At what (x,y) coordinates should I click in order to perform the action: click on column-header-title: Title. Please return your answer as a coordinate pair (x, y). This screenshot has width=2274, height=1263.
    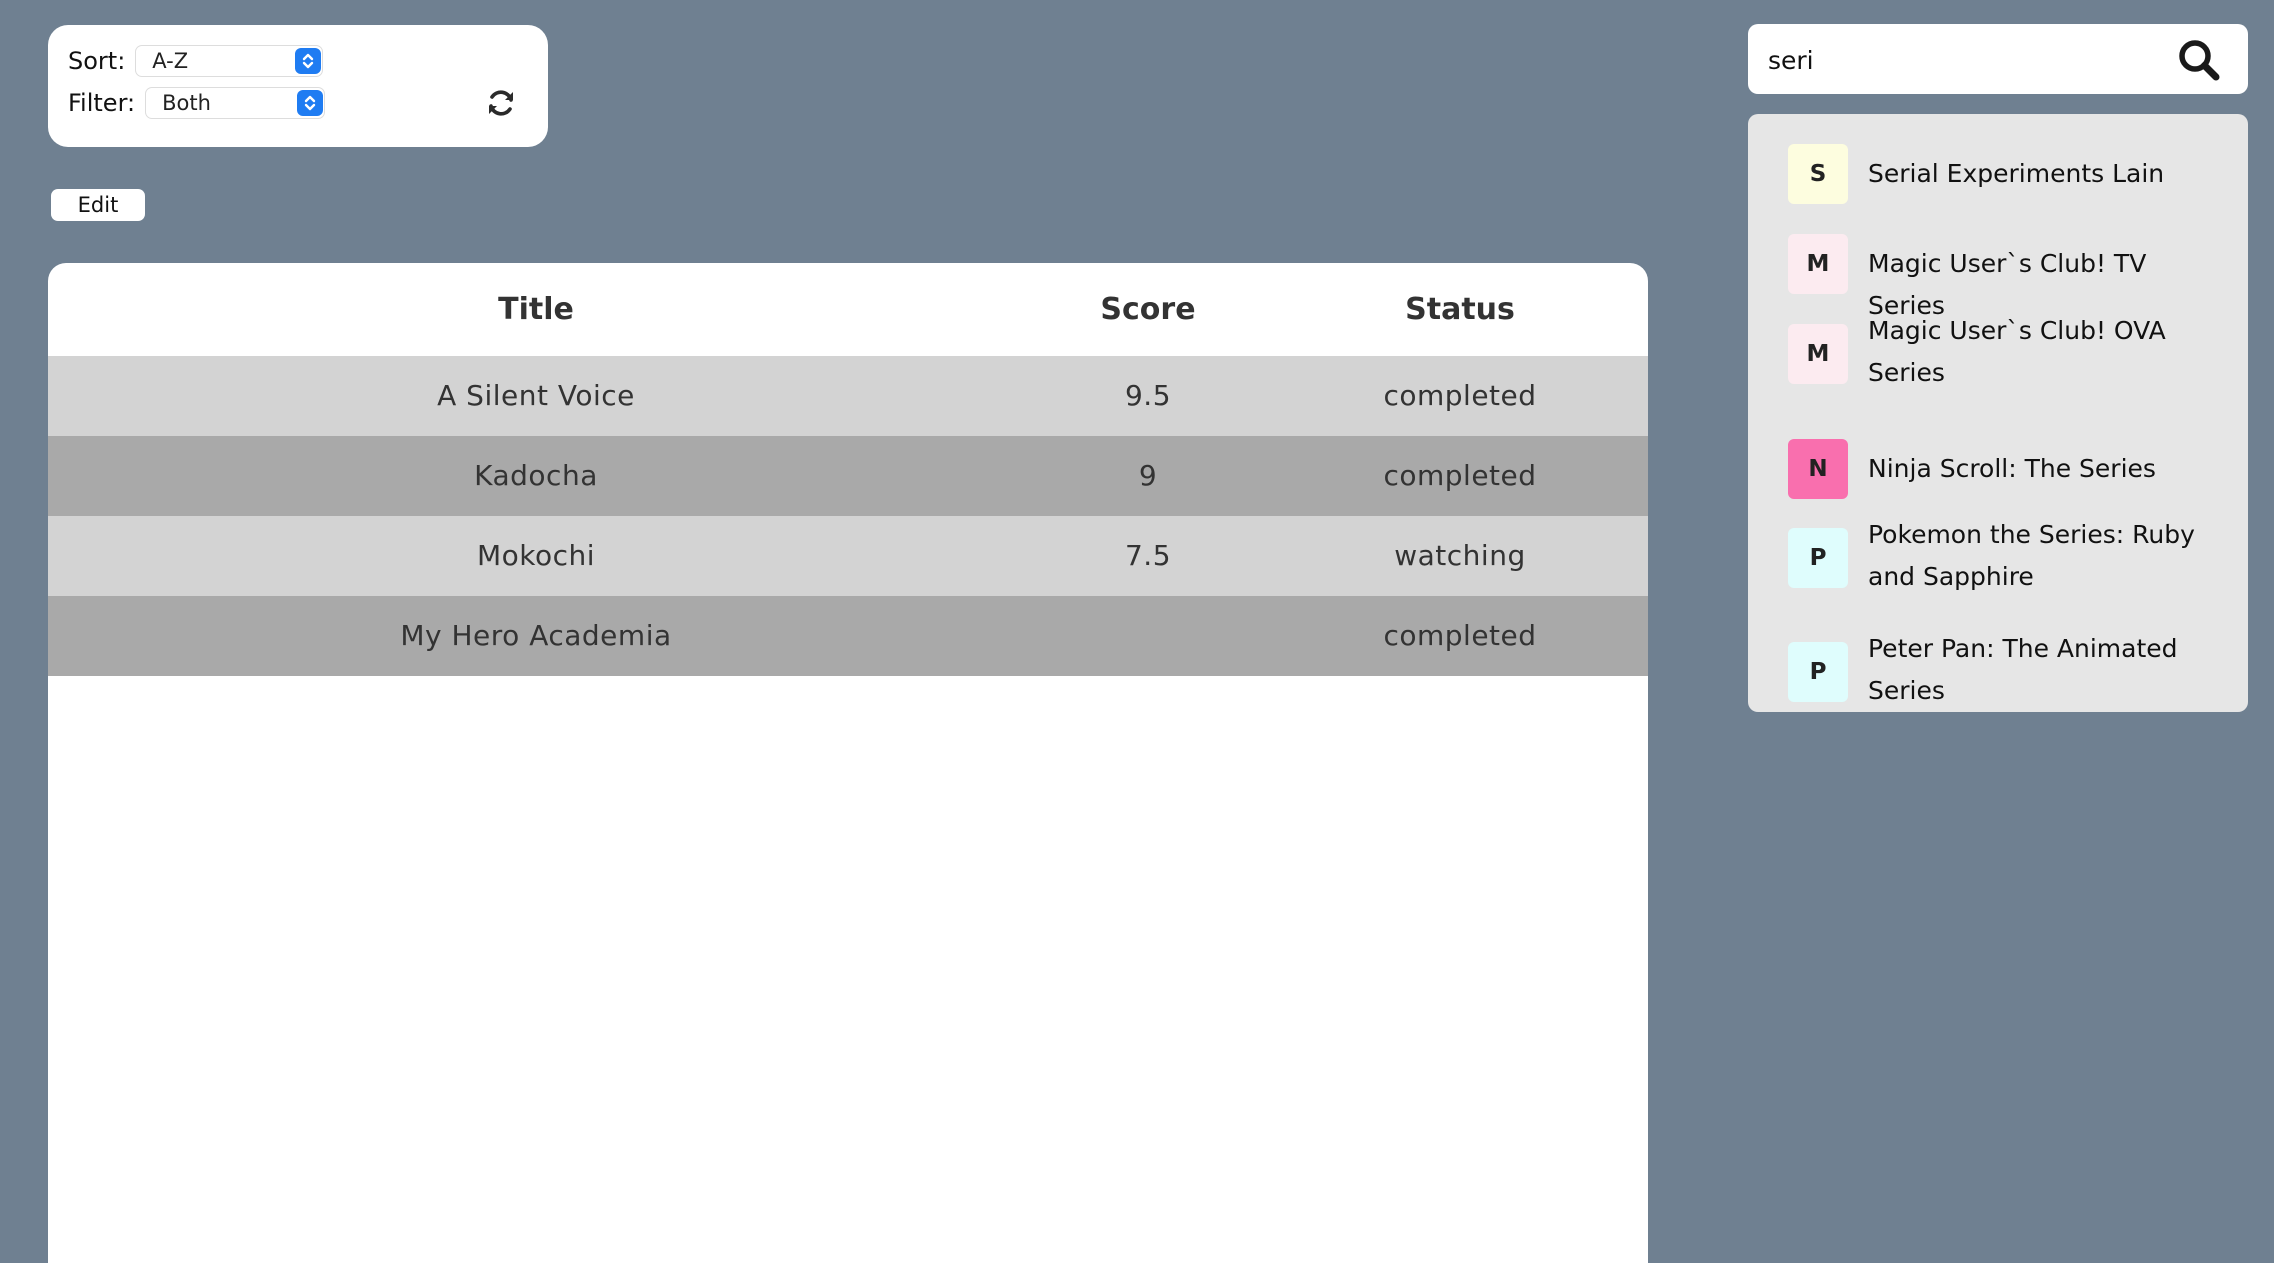
    Looking at the image, I should click on (536, 309).